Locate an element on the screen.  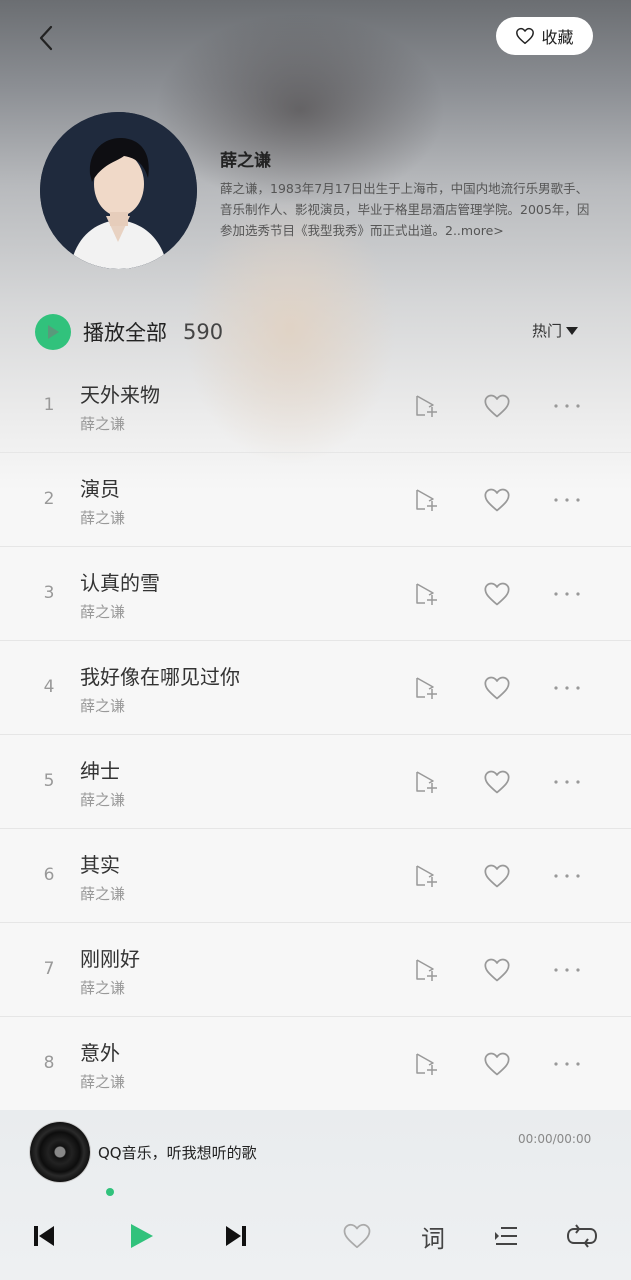
song-title: 绅士 is located at coordinates (100, 771).